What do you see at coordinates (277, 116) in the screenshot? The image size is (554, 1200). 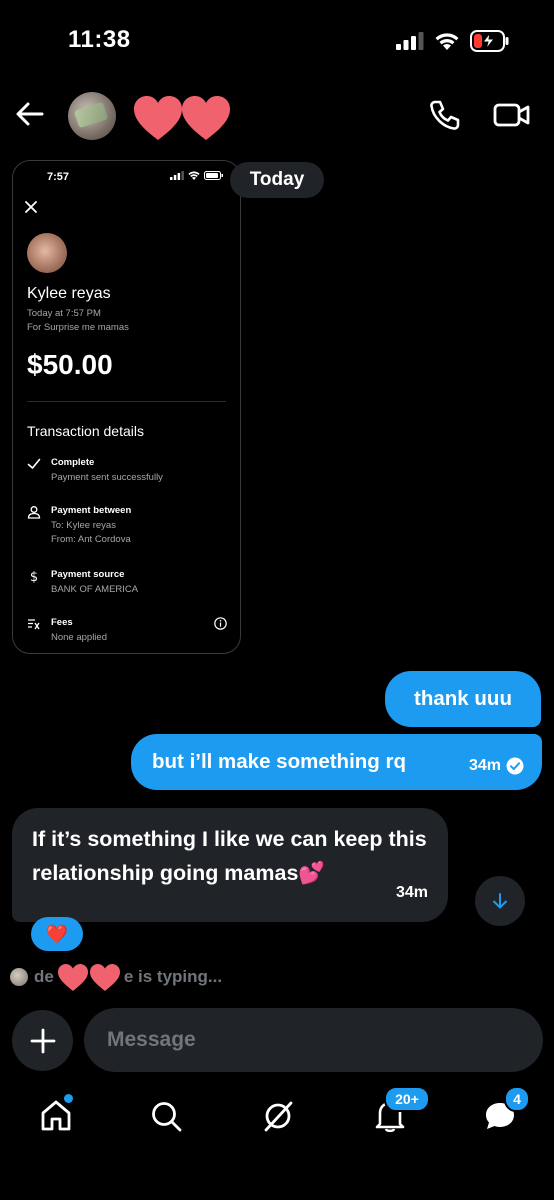 I see `conversation-header: e` at bounding box center [277, 116].